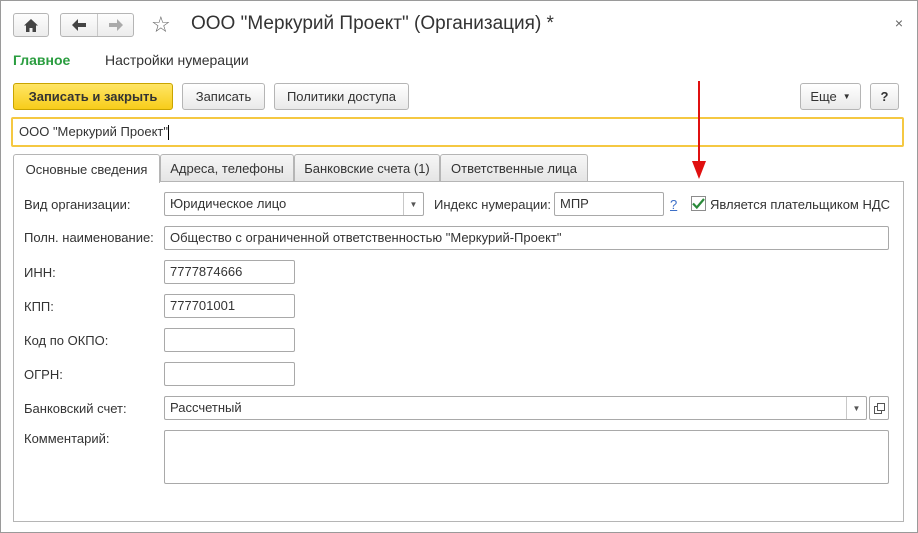  I want to click on home-icon, so click(31, 25).